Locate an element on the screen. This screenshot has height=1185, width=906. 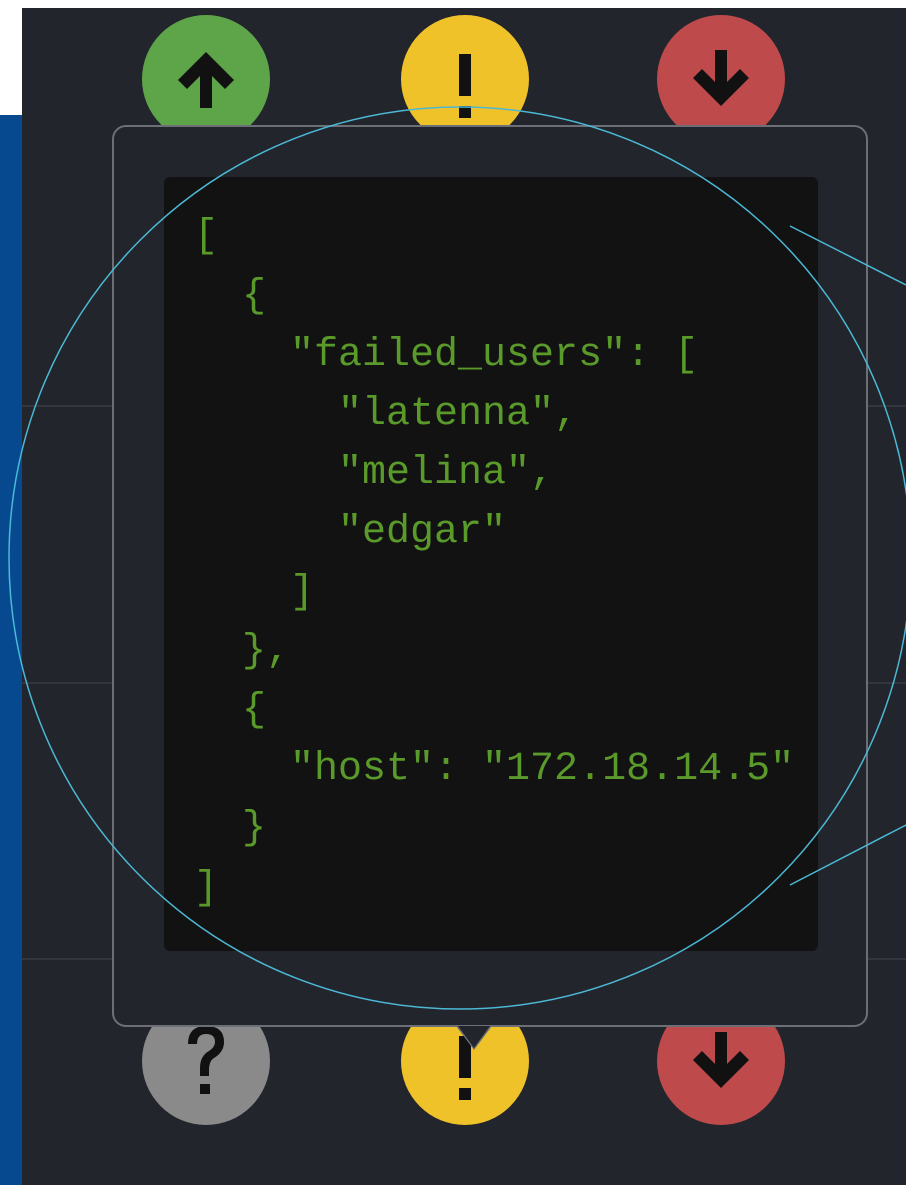
code-line: "latenna", is located at coordinates (386, 414).